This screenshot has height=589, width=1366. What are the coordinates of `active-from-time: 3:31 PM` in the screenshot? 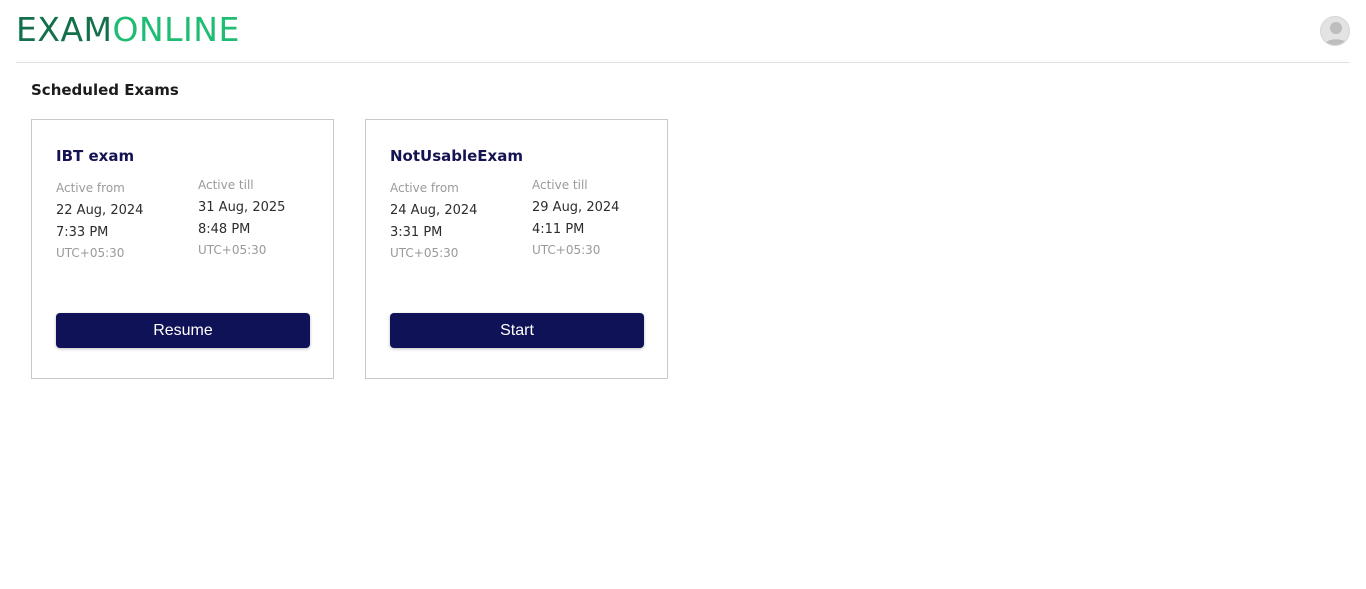 It's located at (416, 232).